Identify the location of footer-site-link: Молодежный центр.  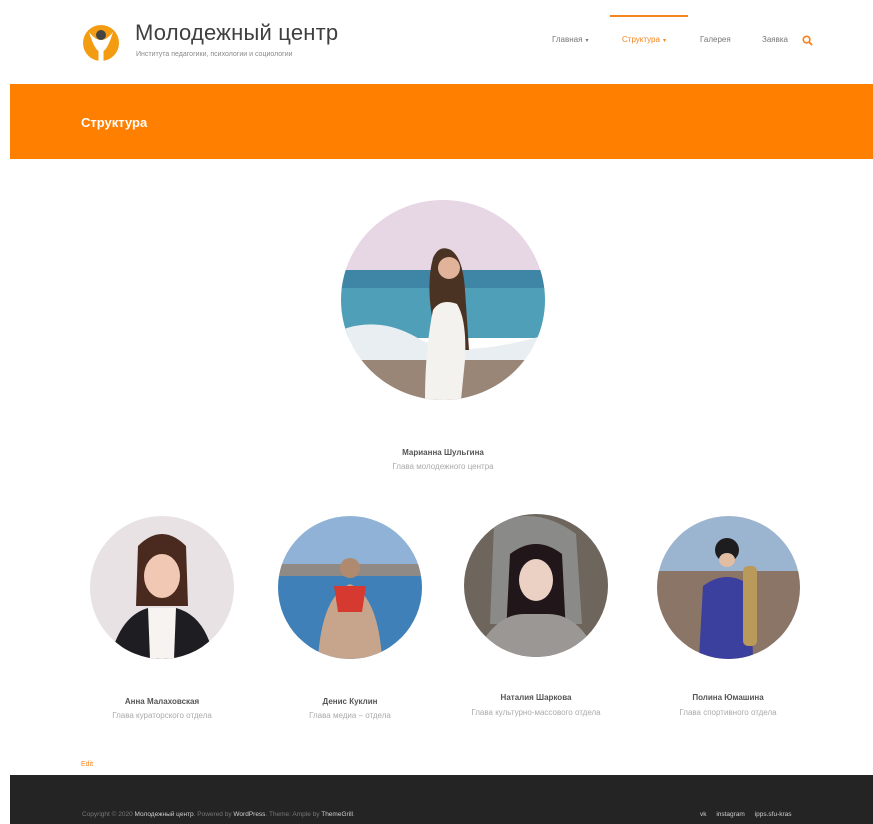
(164, 814).